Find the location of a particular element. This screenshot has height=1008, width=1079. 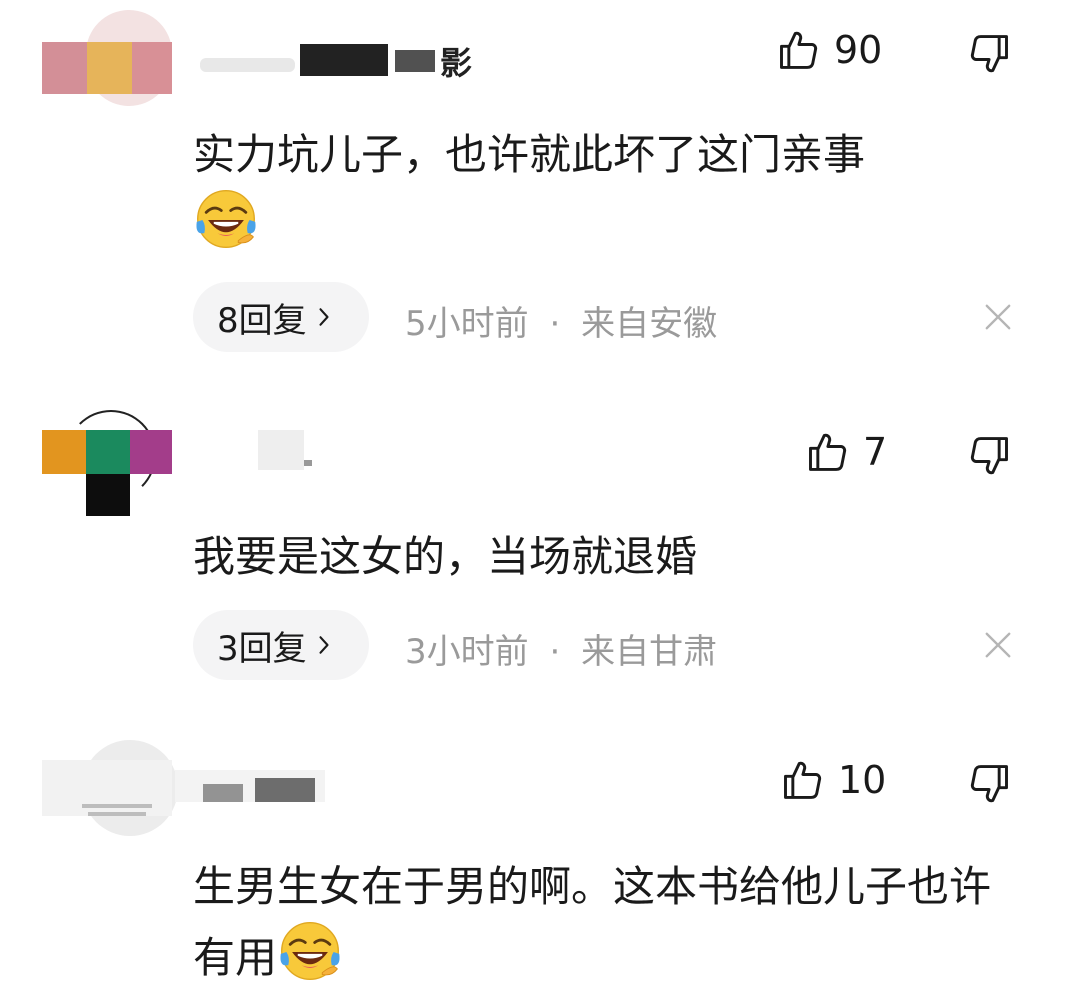

comment-meta: 3小时前 · 来自甘肃 is located at coordinates (561, 648).